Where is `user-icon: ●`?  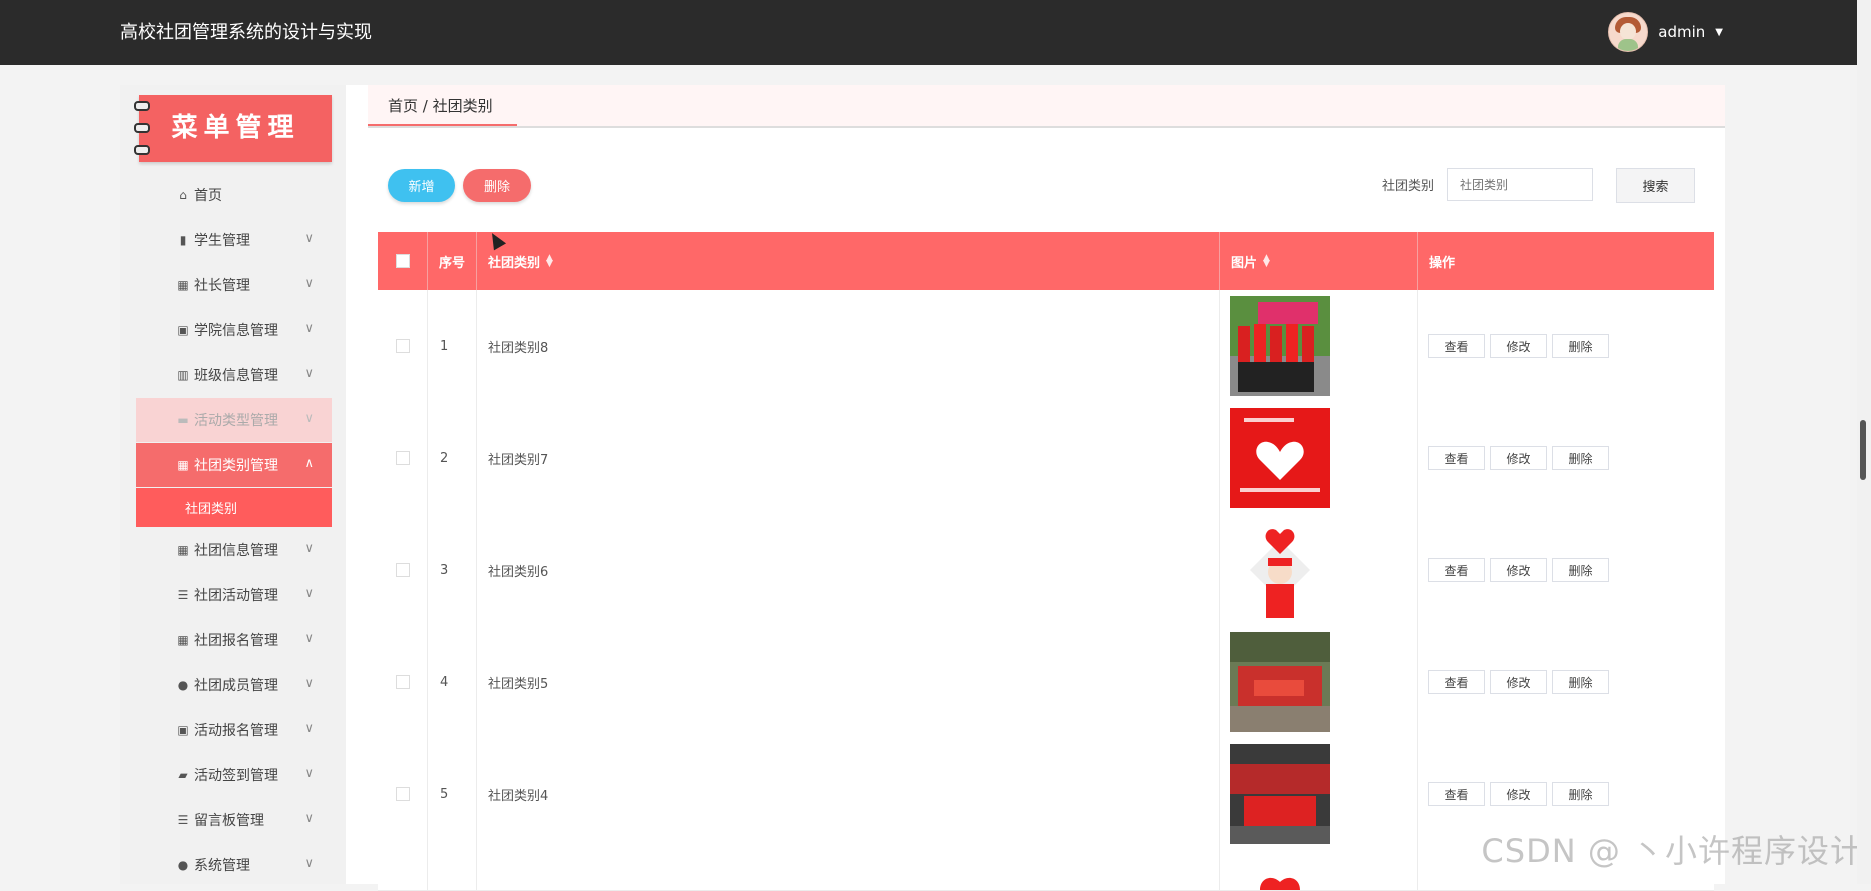 user-icon: ● is located at coordinates (183, 685).